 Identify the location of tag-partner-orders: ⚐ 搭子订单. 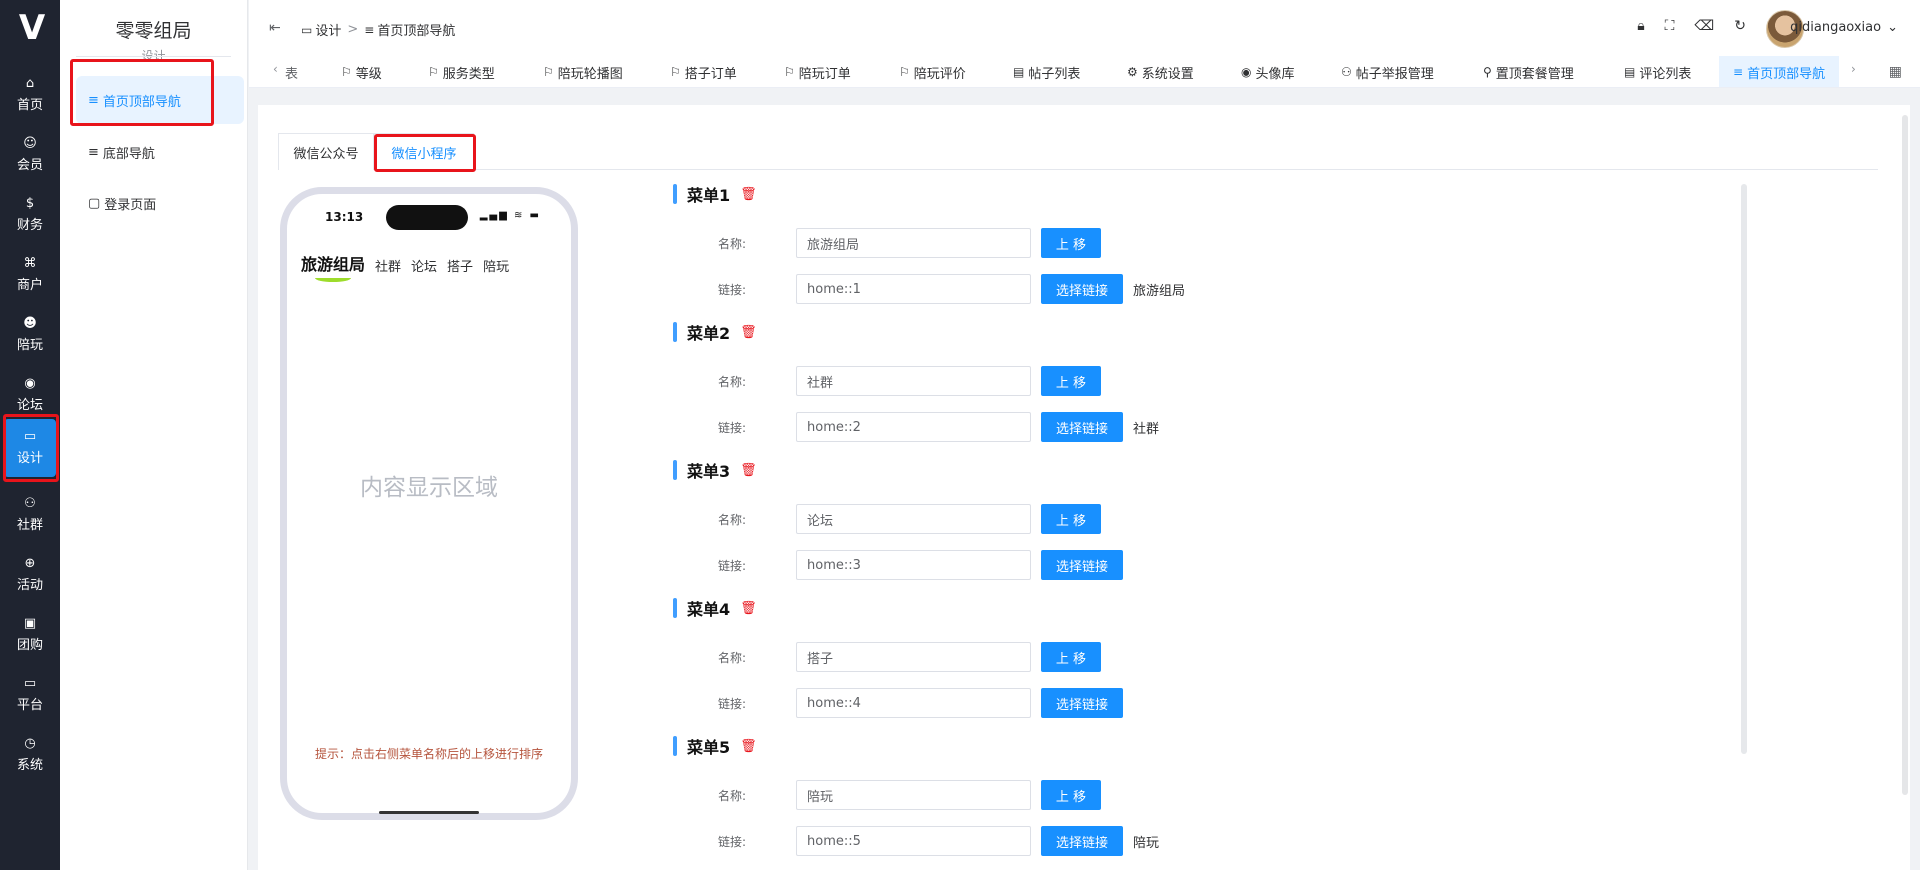
(703, 71).